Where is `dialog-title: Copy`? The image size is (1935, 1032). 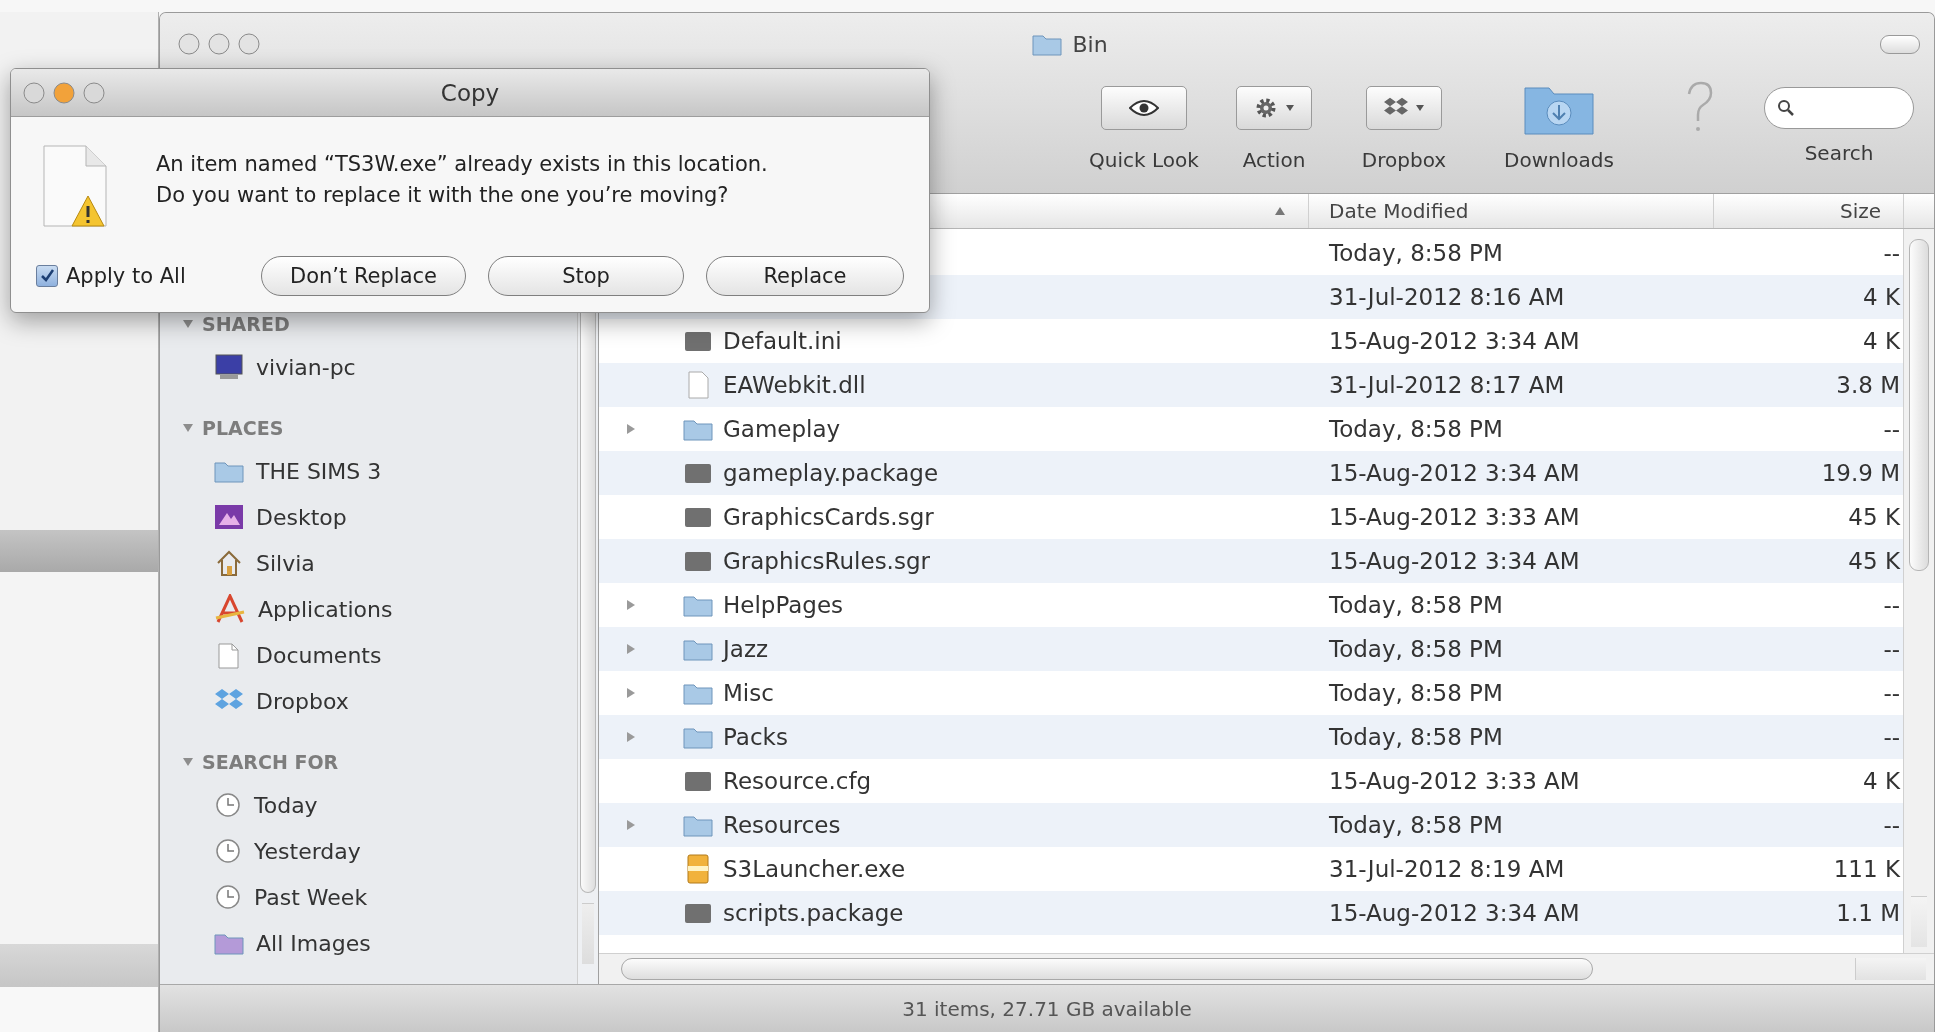 dialog-title: Copy is located at coordinates (470, 92).